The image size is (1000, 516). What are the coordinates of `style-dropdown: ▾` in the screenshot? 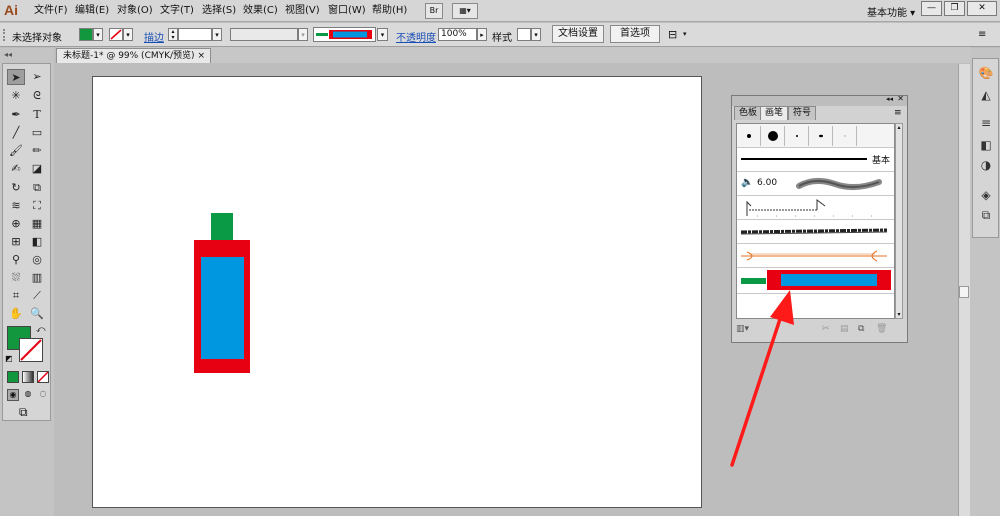 It's located at (536, 34).